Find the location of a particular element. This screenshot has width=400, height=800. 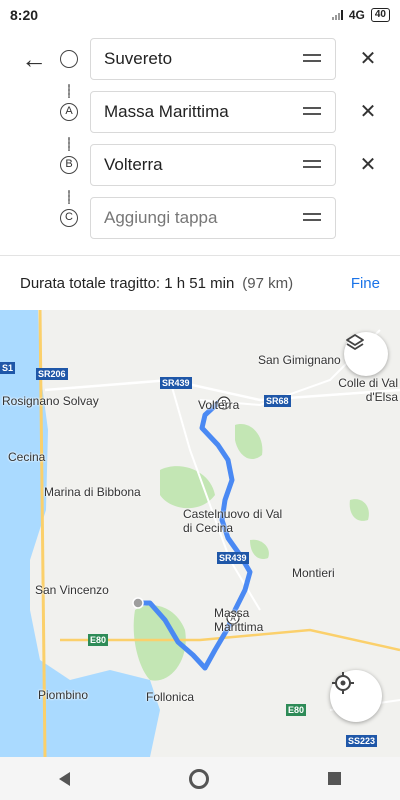

nav-home-icon is located at coordinates (198, 778).